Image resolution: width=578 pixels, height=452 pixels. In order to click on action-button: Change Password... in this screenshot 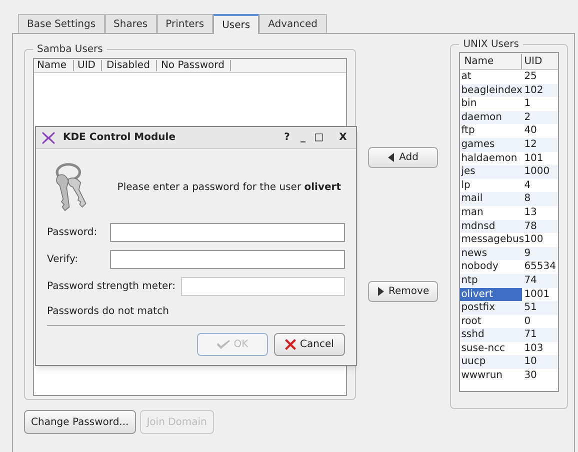, I will do `click(80, 422)`.